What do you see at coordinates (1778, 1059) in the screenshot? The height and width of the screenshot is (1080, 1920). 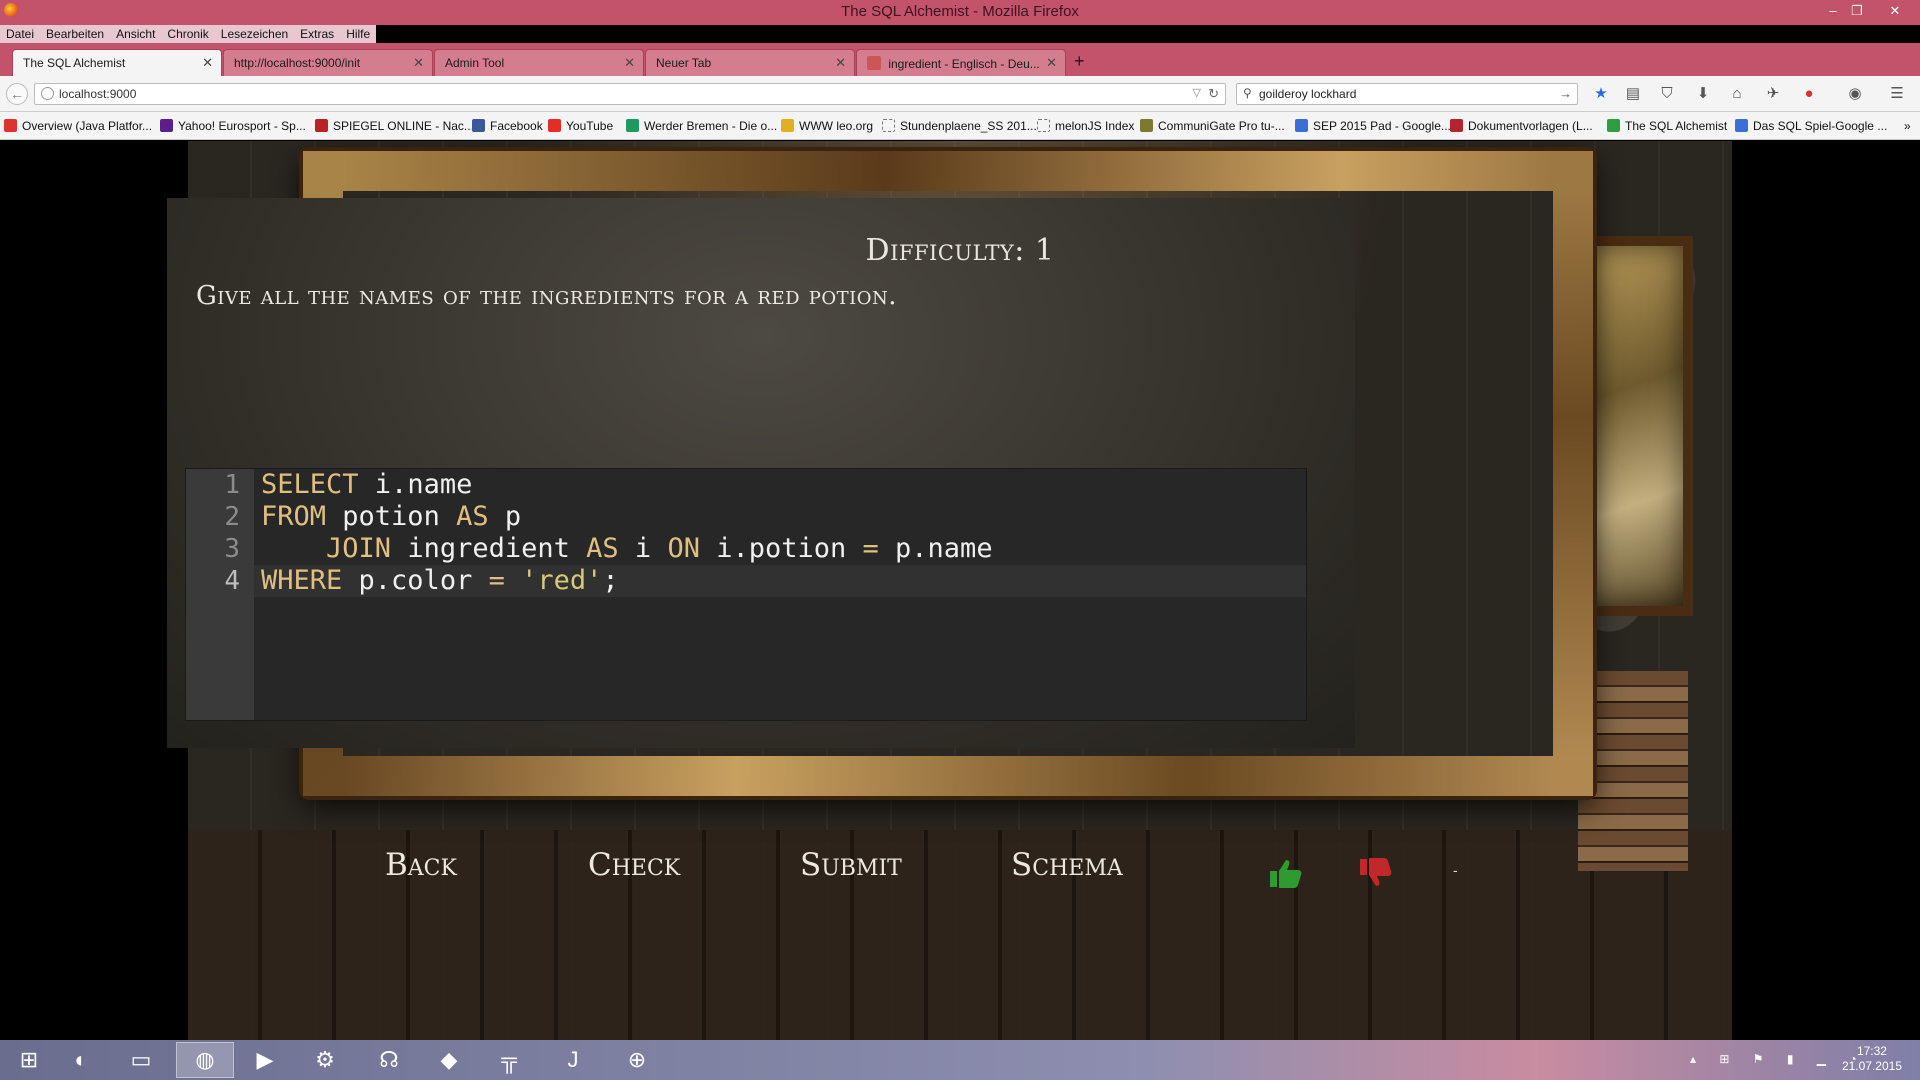 I see `system-tray: ▴ ⊞ ⚑ ▮ ▁ ◔` at bounding box center [1778, 1059].